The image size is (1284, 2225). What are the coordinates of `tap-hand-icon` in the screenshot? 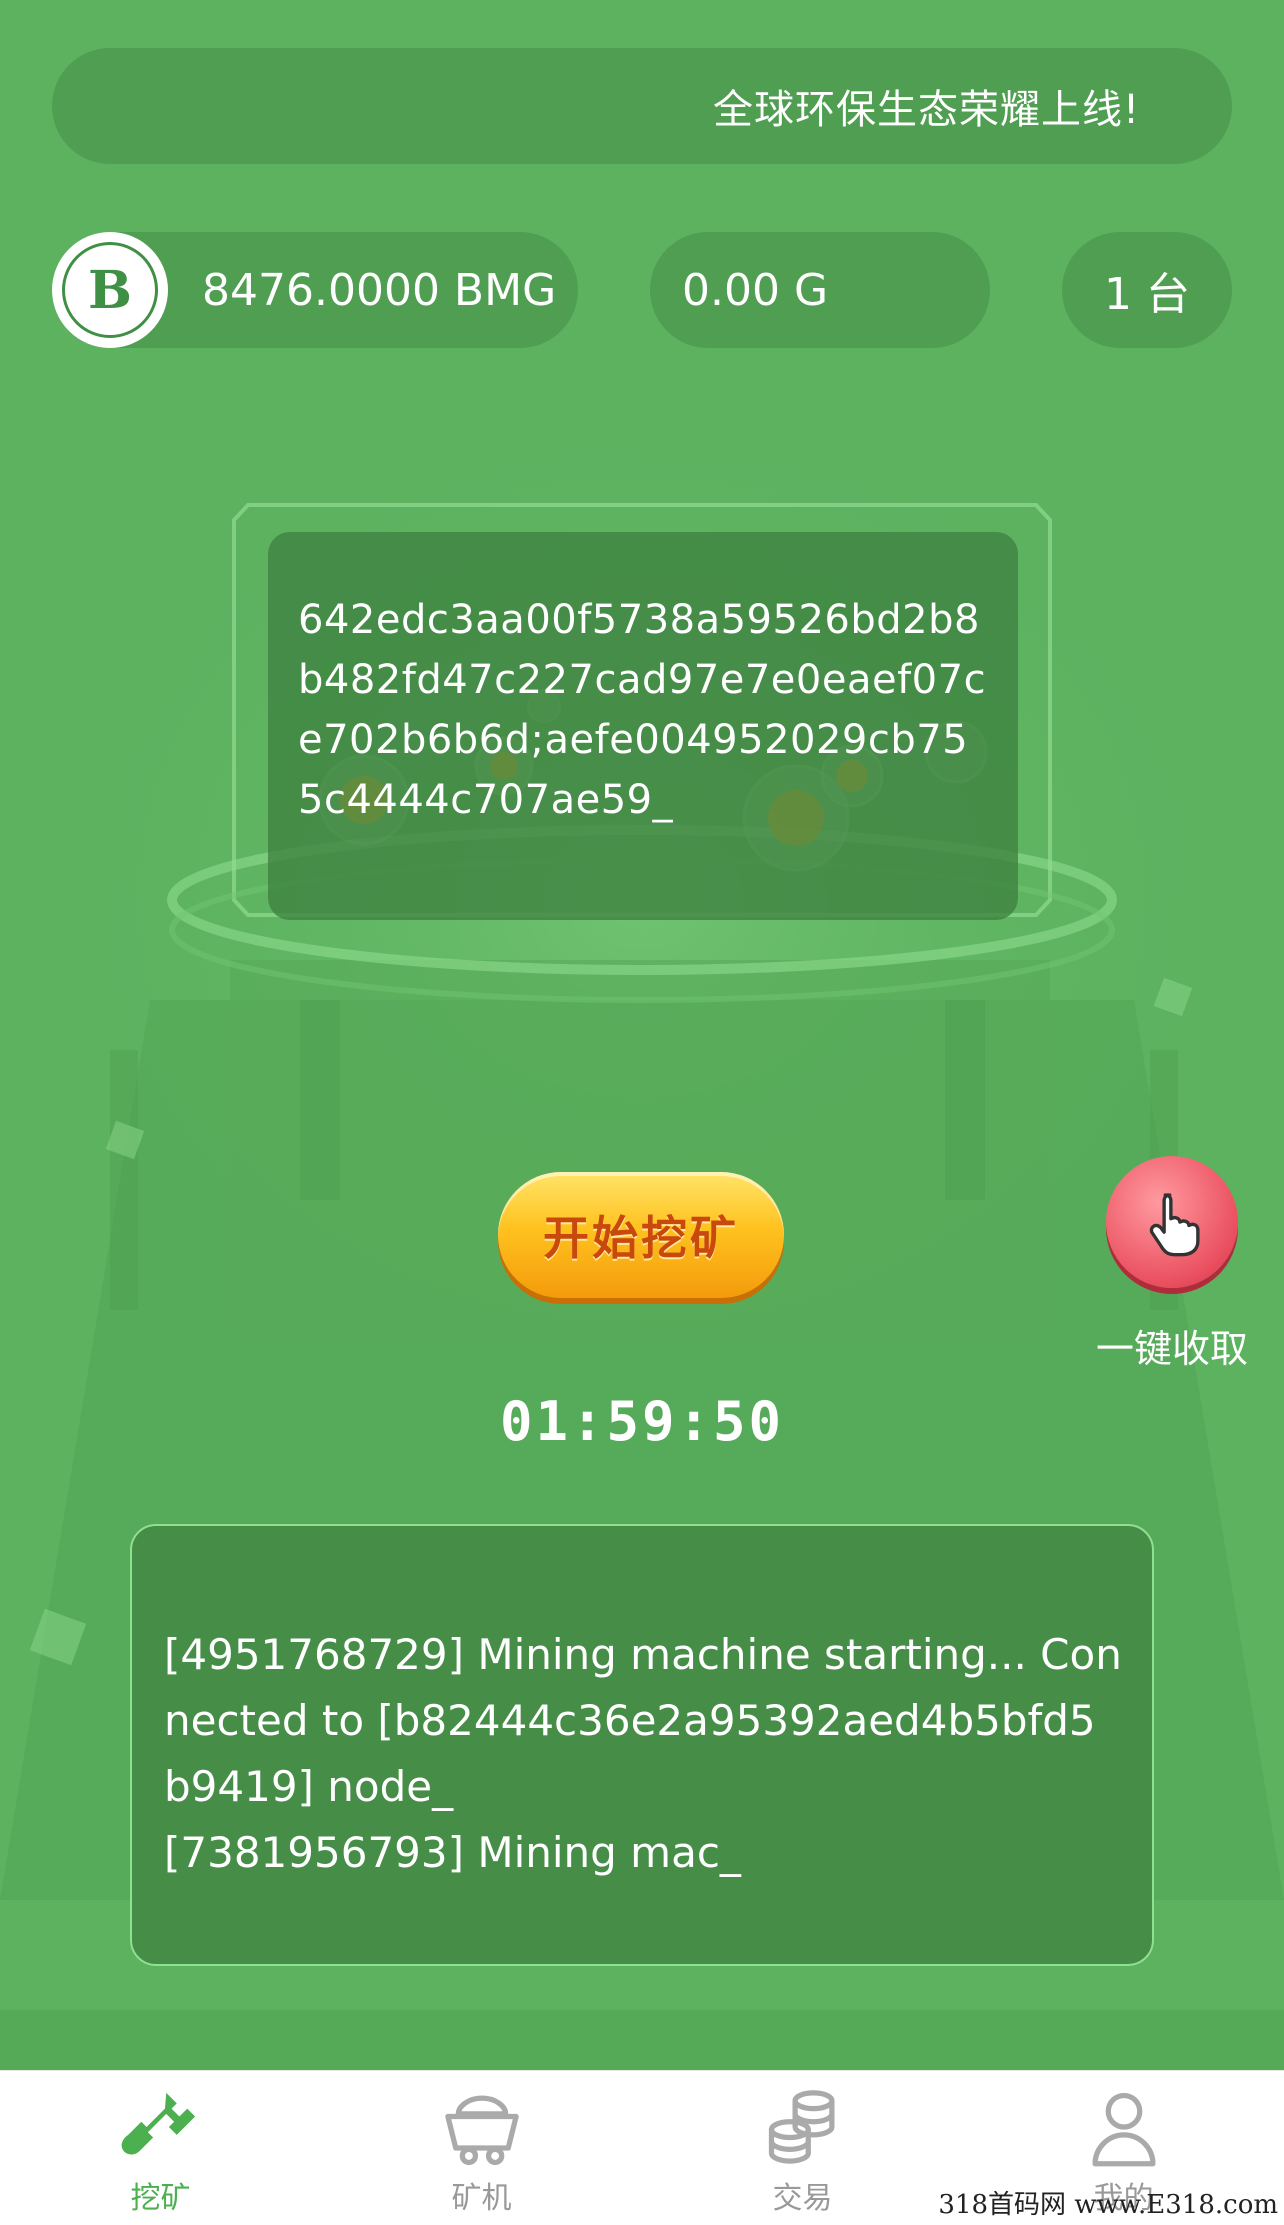 It's located at (1174, 1225).